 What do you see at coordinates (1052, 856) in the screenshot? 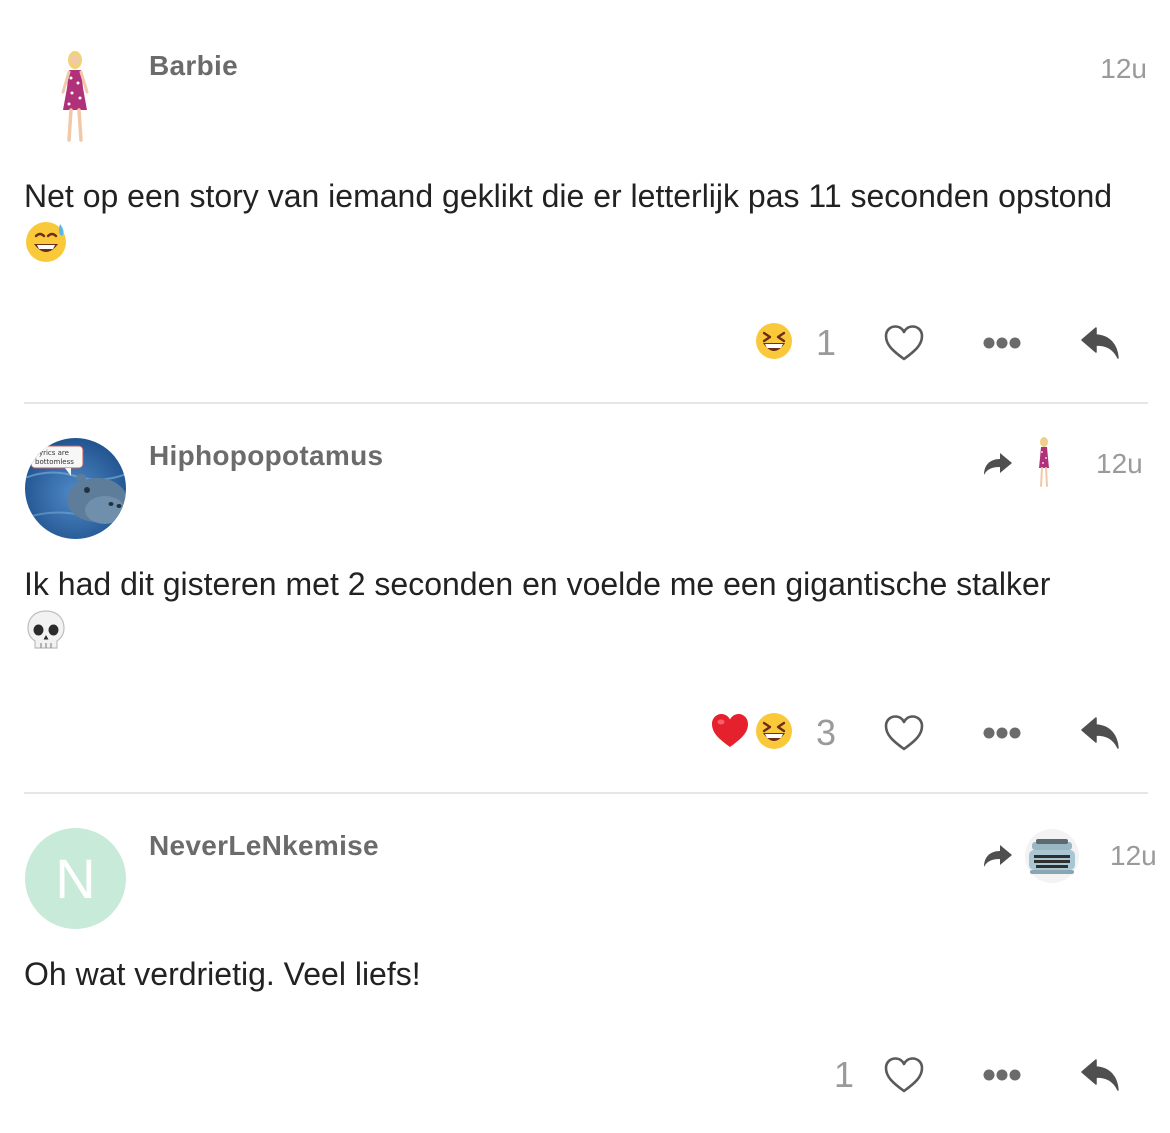
I see `typewriter-avatar` at bounding box center [1052, 856].